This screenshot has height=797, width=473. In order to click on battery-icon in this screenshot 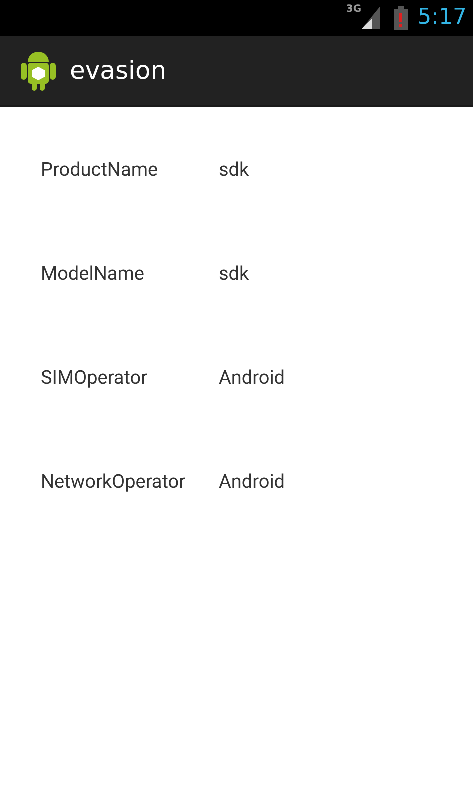, I will do `click(401, 18)`.